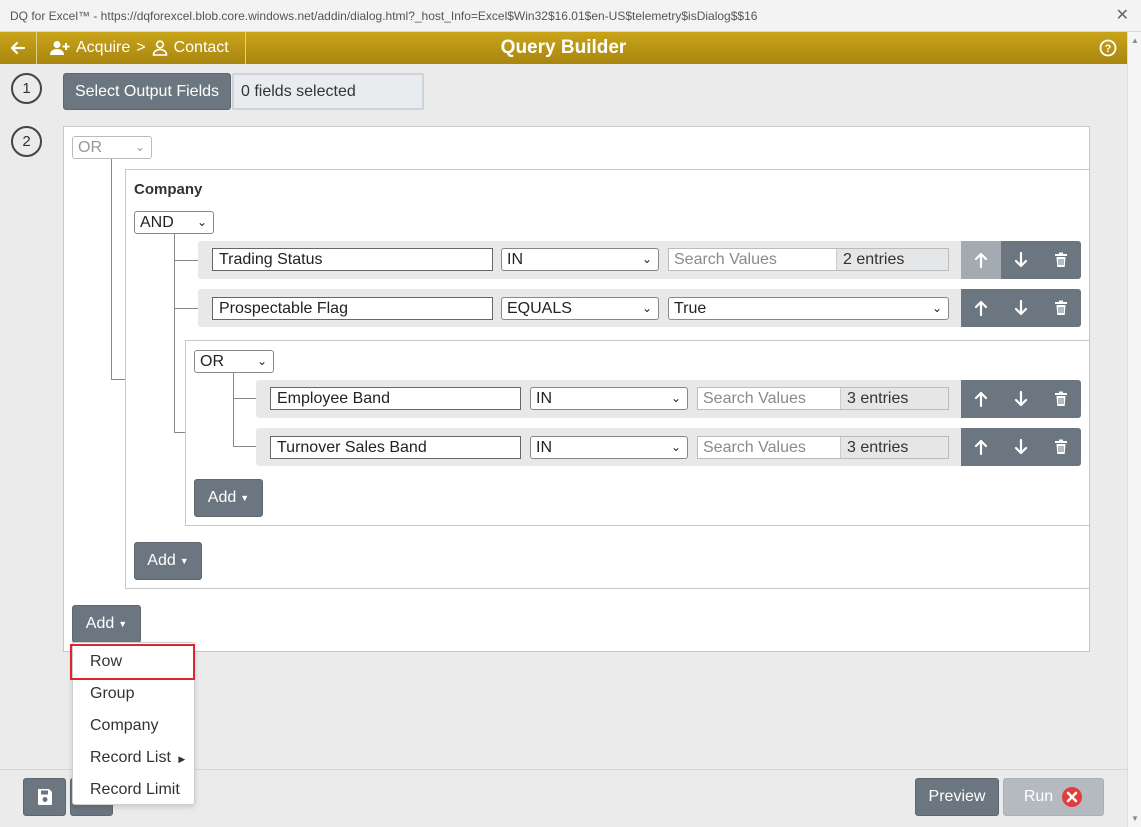 Image resolution: width=1141 pixels, height=827 pixels. I want to click on company-operator-value: AND, so click(157, 222).